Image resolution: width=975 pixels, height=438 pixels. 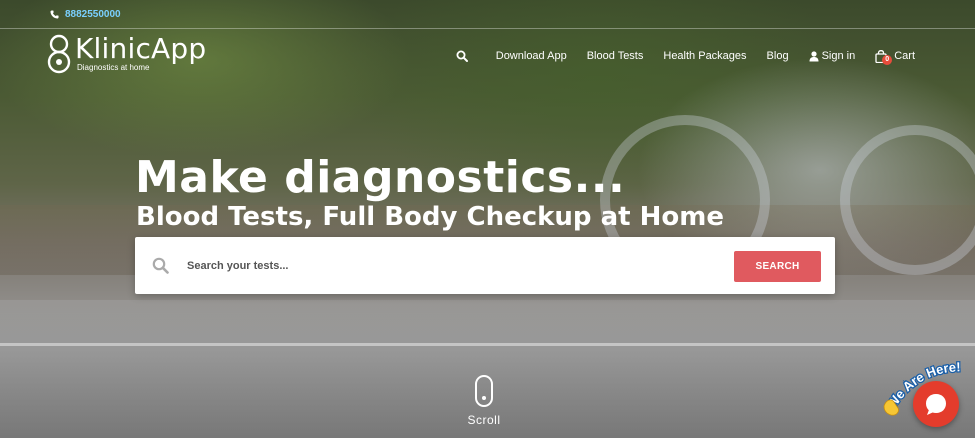 What do you see at coordinates (887, 59) in the screenshot?
I see `cart-count-badge: 0` at bounding box center [887, 59].